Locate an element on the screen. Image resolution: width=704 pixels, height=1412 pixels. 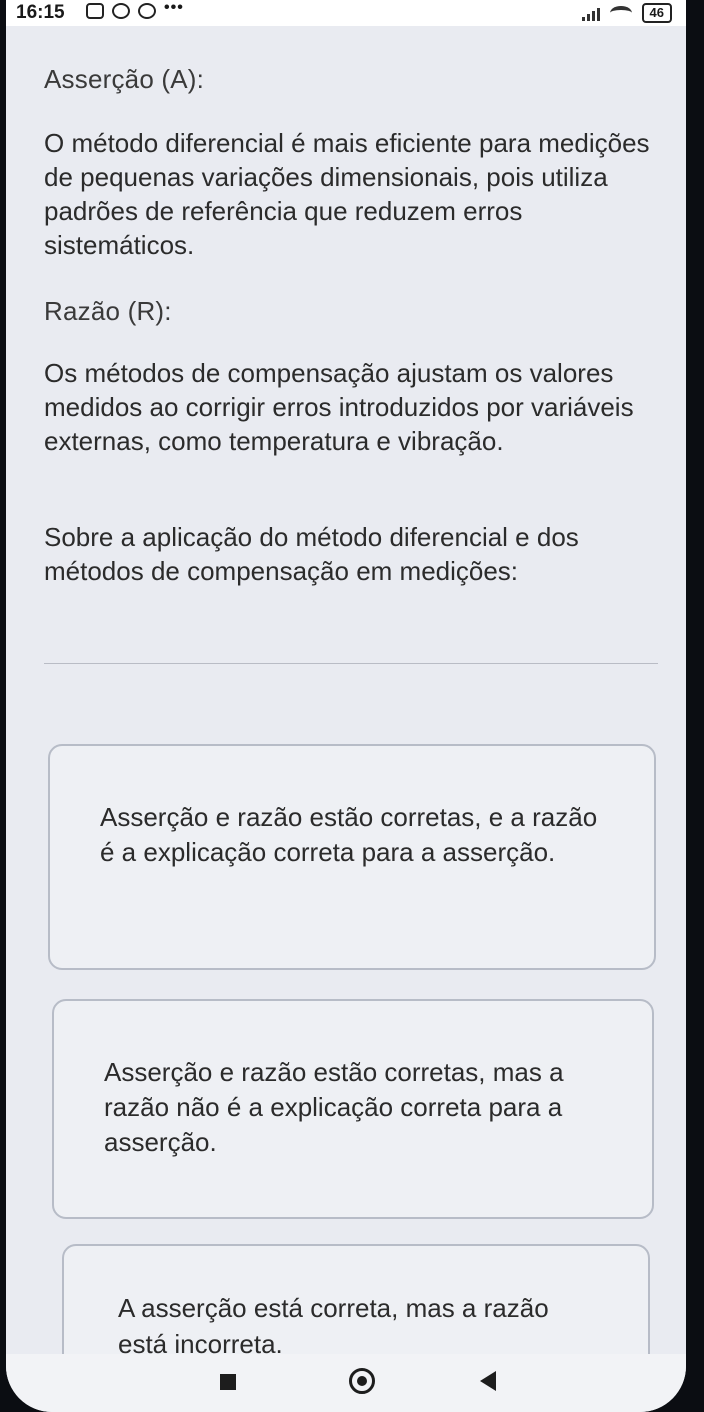
battery-icon: 46 is located at coordinates (656, 13).